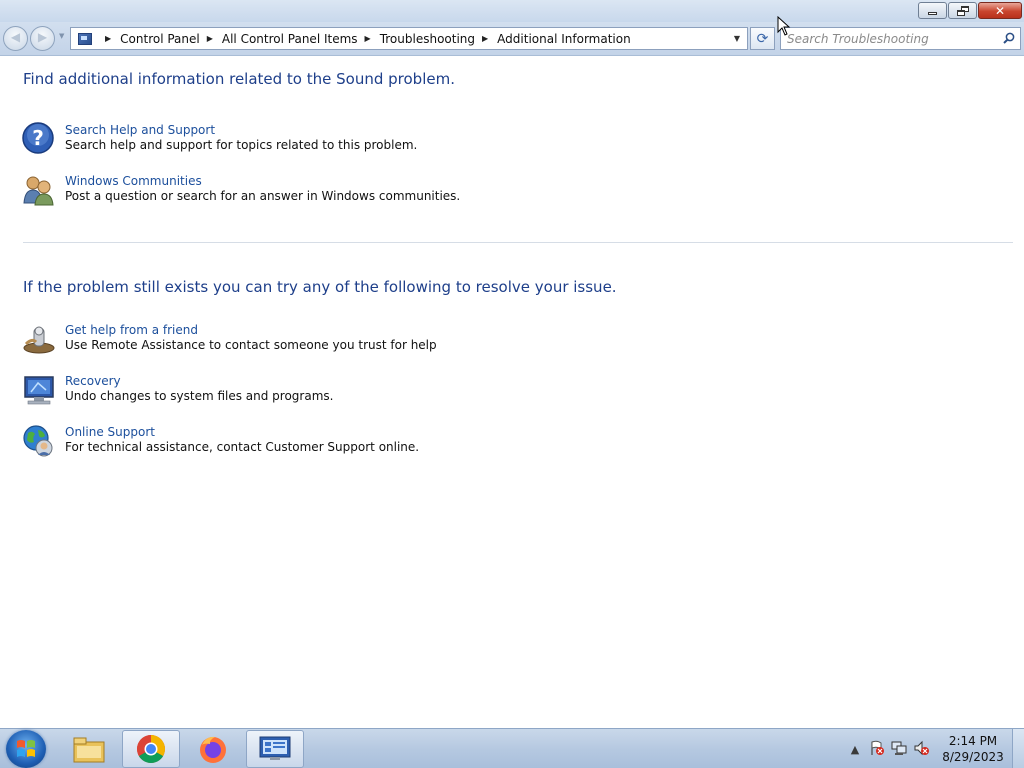 The image size is (1024, 768). What do you see at coordinates (894, 38) in the screenshot?
I see `search-input` at bounding box center [894, 38].